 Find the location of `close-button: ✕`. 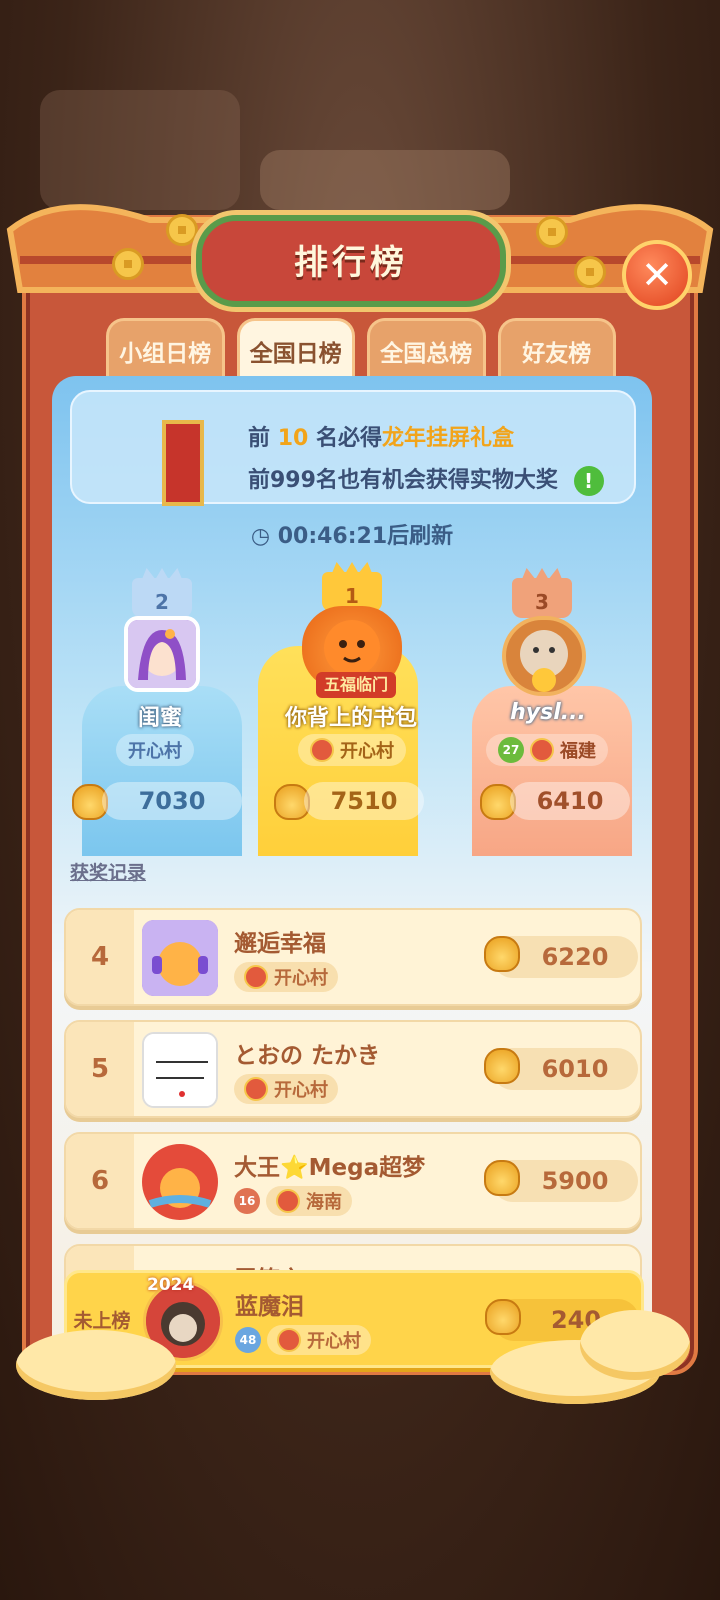

close-button: ✕ is located at coordinates (657, 275).